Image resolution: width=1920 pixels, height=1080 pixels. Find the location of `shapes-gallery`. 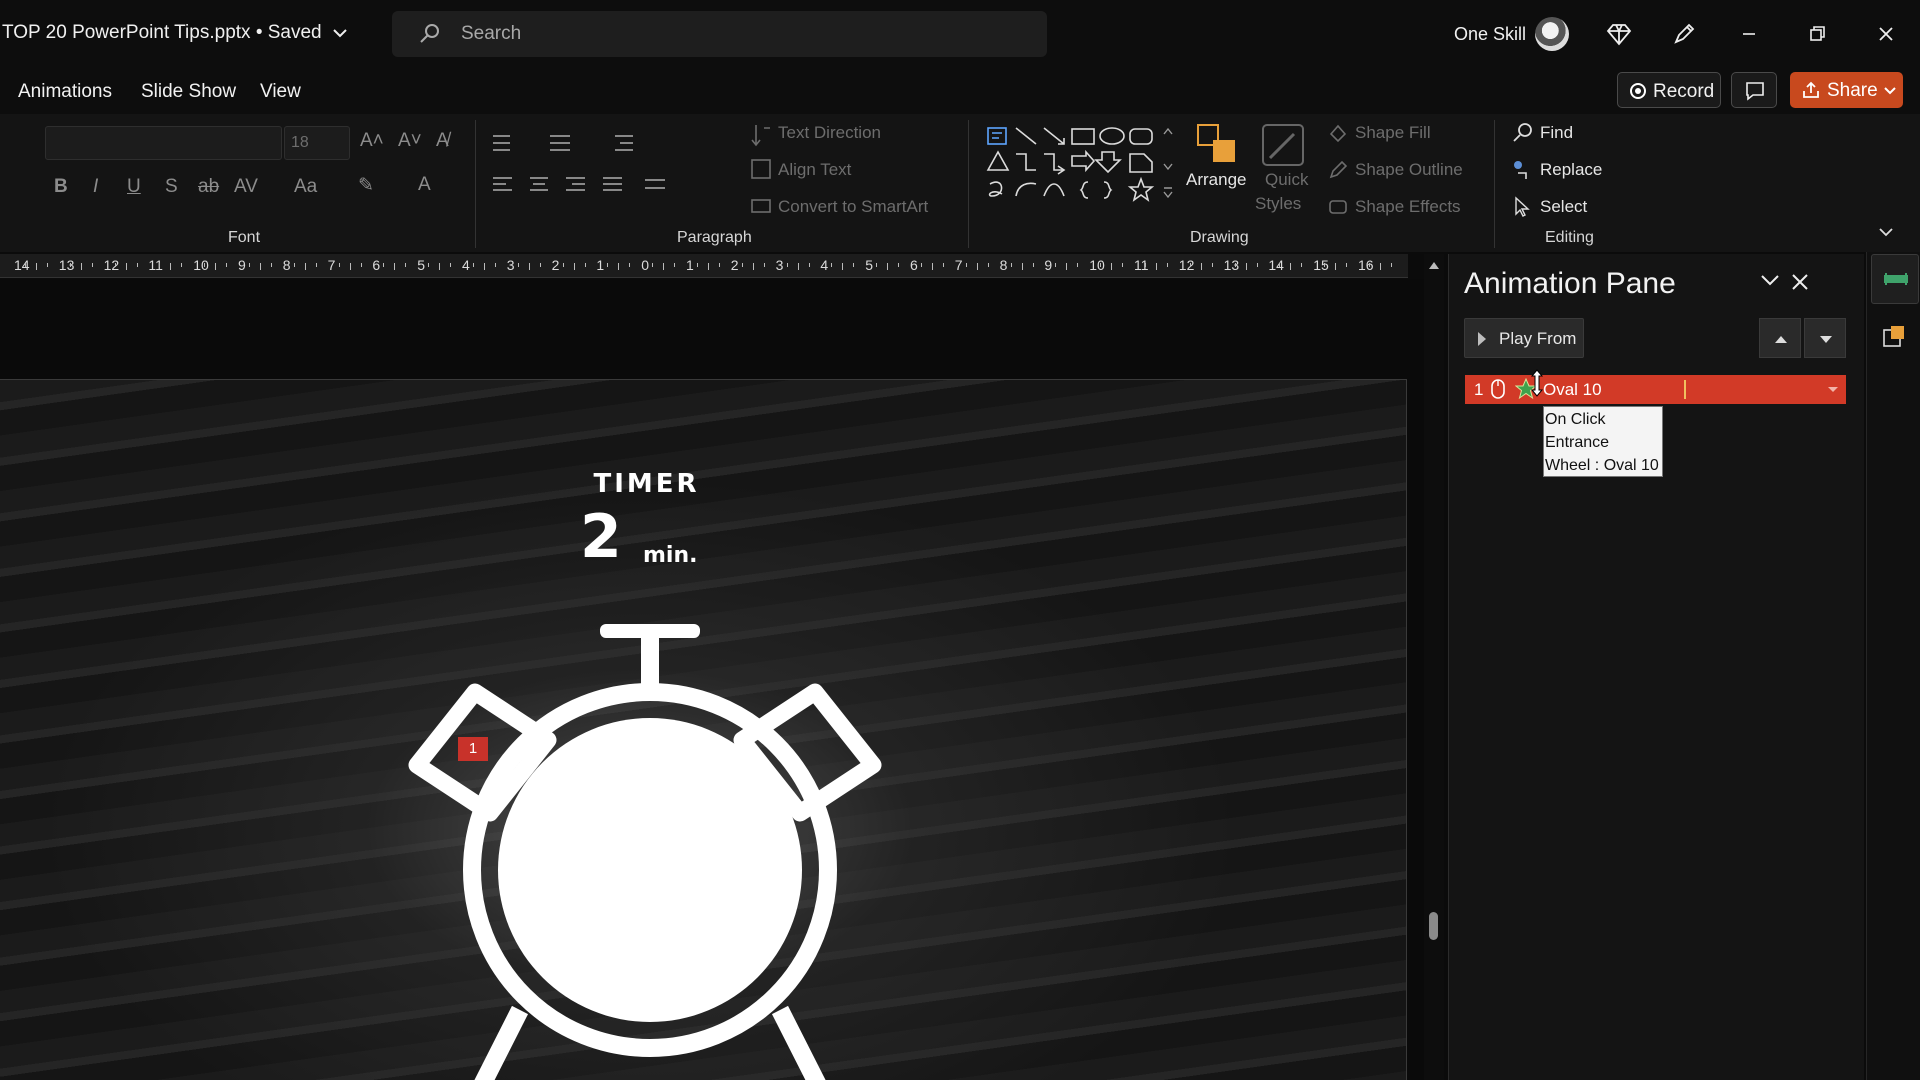

shapes-gallery is located at coordinates (1080, 173).